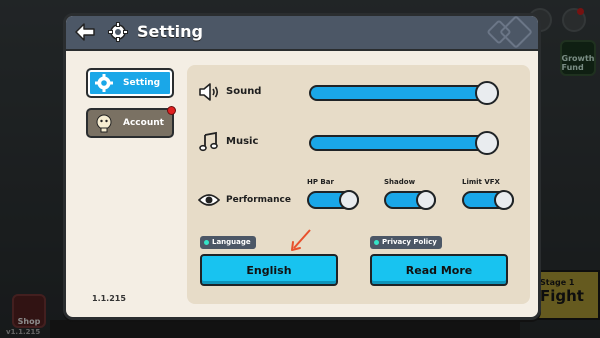 The image size is (600, 338). What do you see at coordinates (320, 182) in the screenshot?
I see `hp-bar-label: HP Bar` at bounding box center [320, 182].